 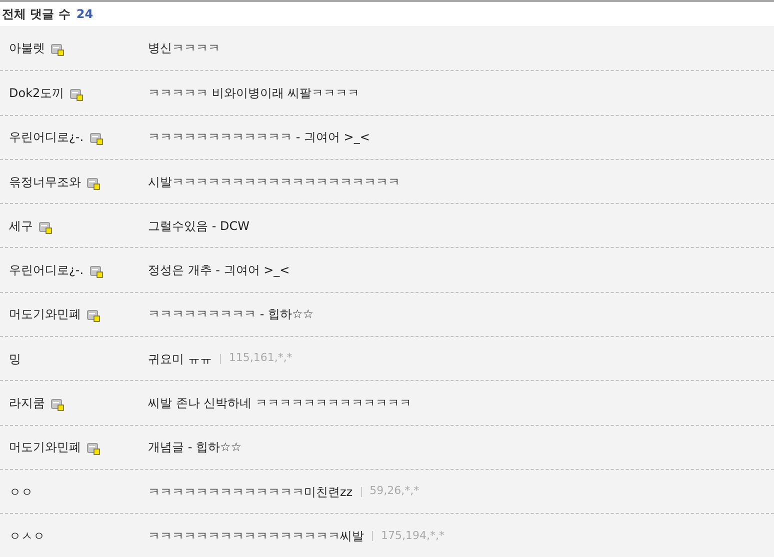 I want to click on comment-text: 그럴수있음 - DCW, so click(x=199, y=226).